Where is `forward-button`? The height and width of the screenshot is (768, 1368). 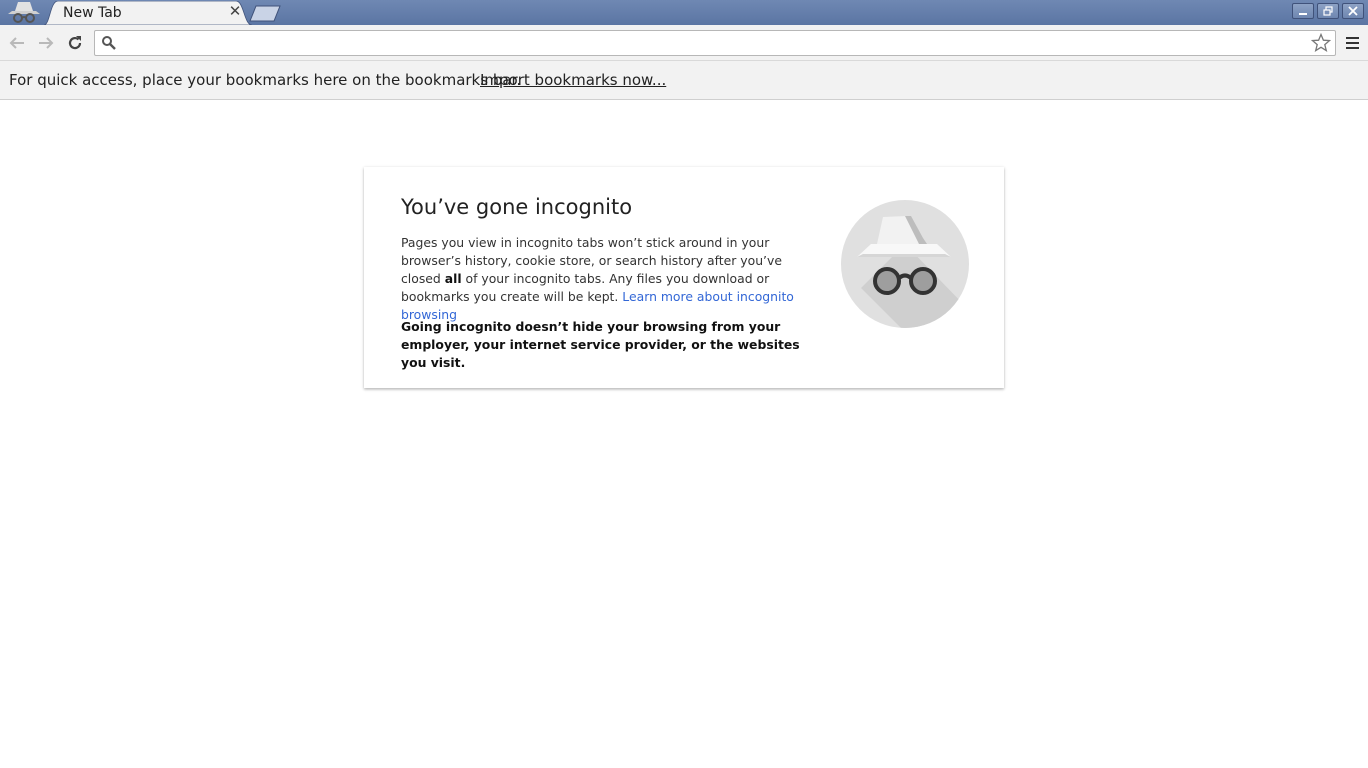 forward-button is located at coordinates (46, 43).